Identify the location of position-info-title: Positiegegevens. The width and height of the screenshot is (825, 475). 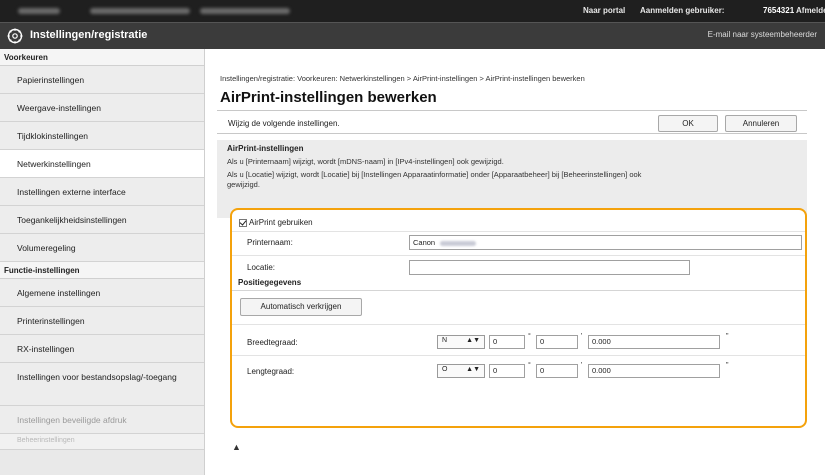
(270, 282).